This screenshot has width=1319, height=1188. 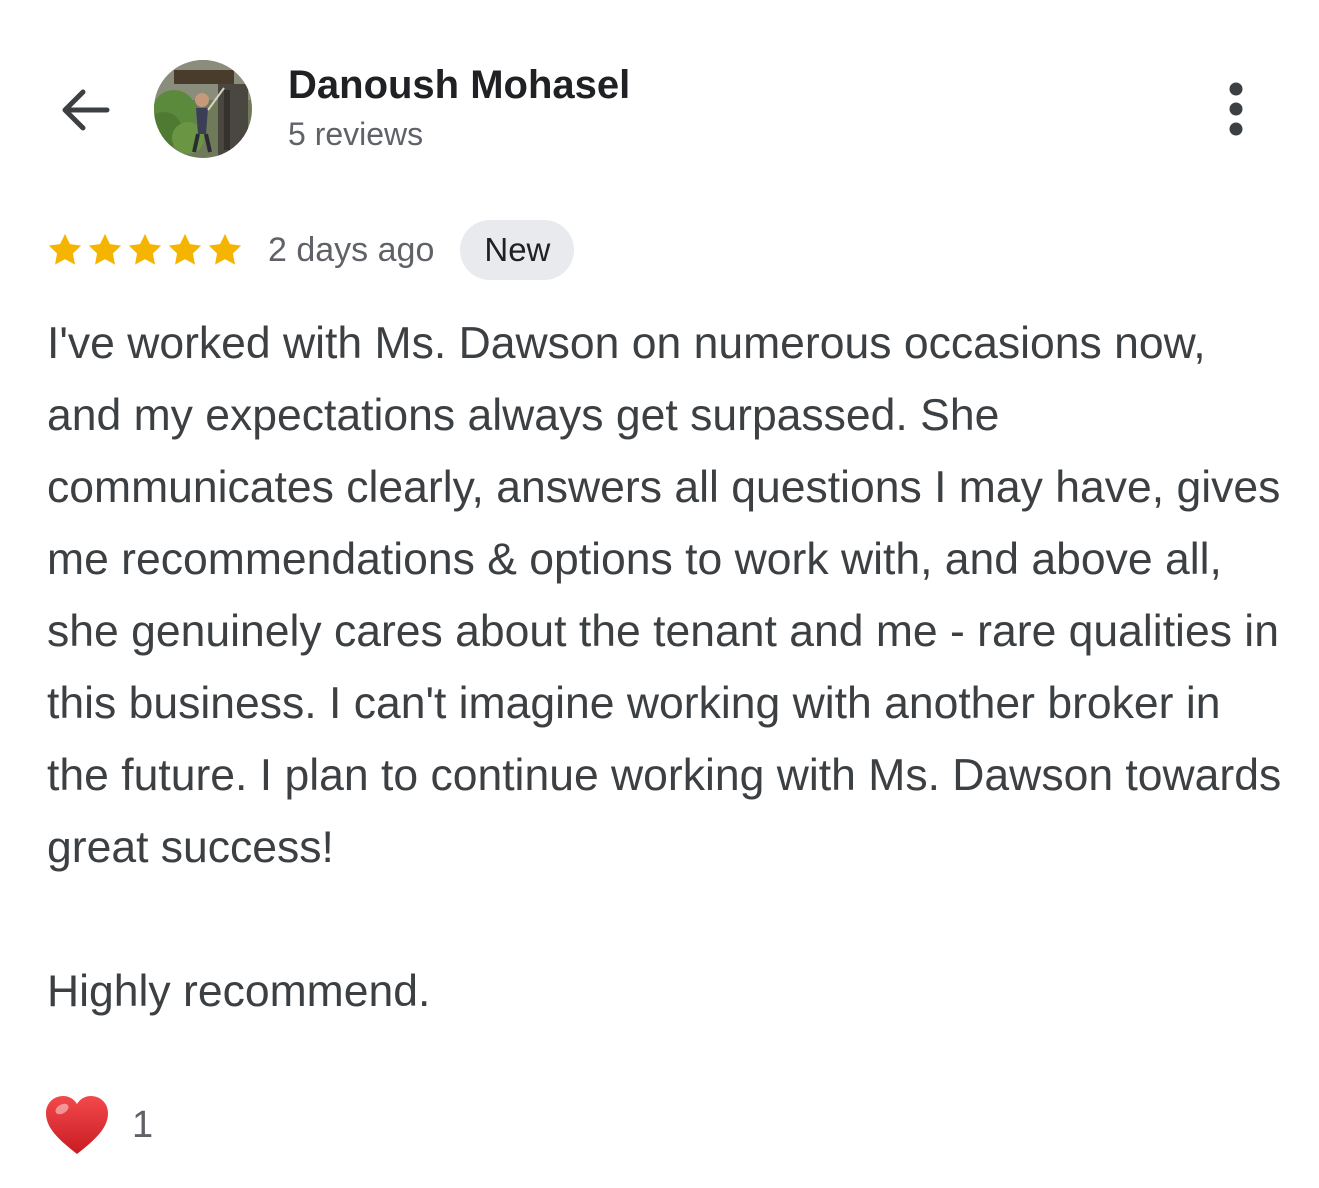 I want to click on review-meta: 2 days ago New, so click(x=310, y=250).